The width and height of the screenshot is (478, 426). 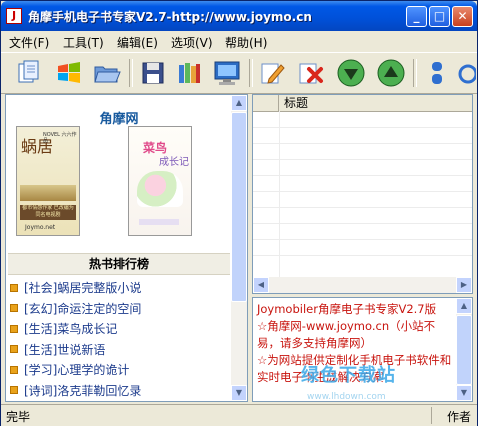 I want to click on list-item: [生活]菜鸟成长记, so click(x=120, y=329).